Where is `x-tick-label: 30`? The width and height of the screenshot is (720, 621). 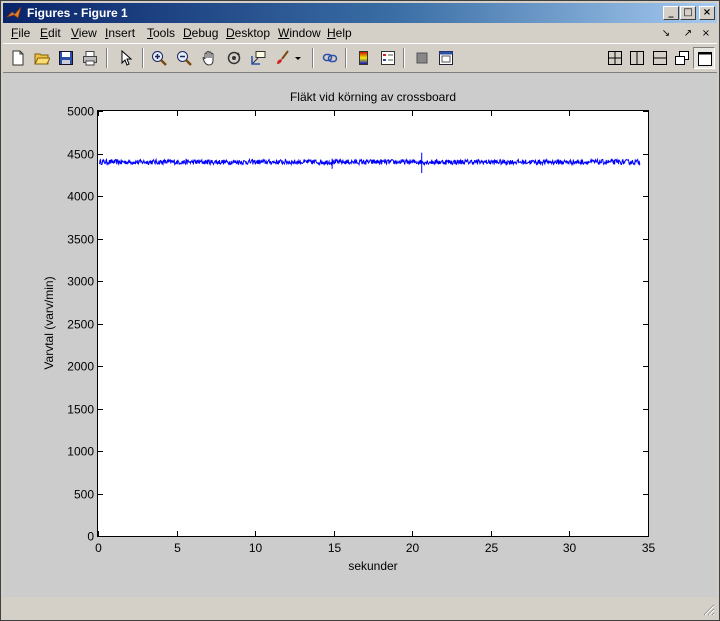
x-tick-label: 30 is located at coordinates (570, 548).